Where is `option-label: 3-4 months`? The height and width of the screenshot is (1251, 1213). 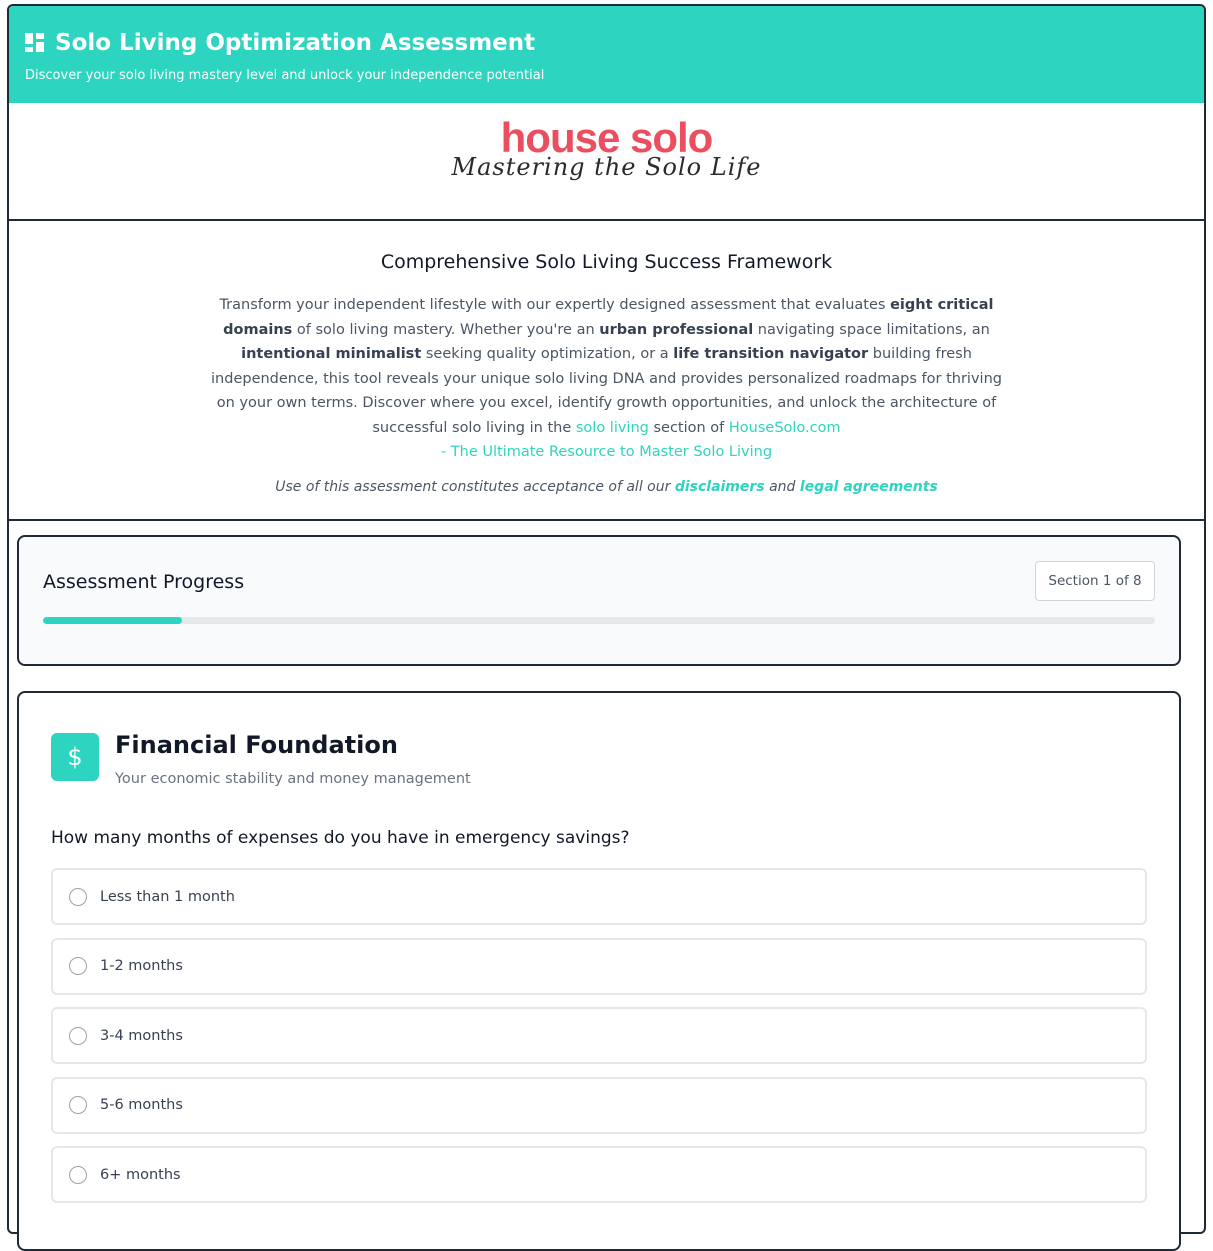
option-label: 3-4 months is located at coordinates (141, 1035).